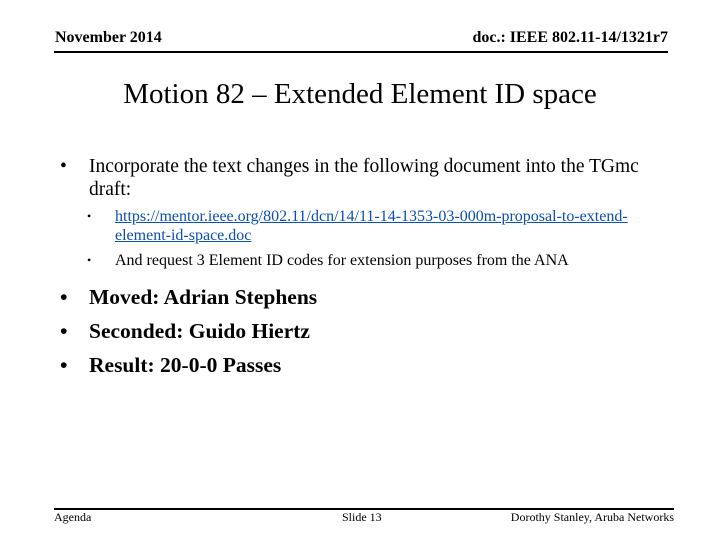 The width and height of the screenshot is (720, 540). I want to click on motion-moved-text: Moved: Adrian Stephens, so click(203, 297).